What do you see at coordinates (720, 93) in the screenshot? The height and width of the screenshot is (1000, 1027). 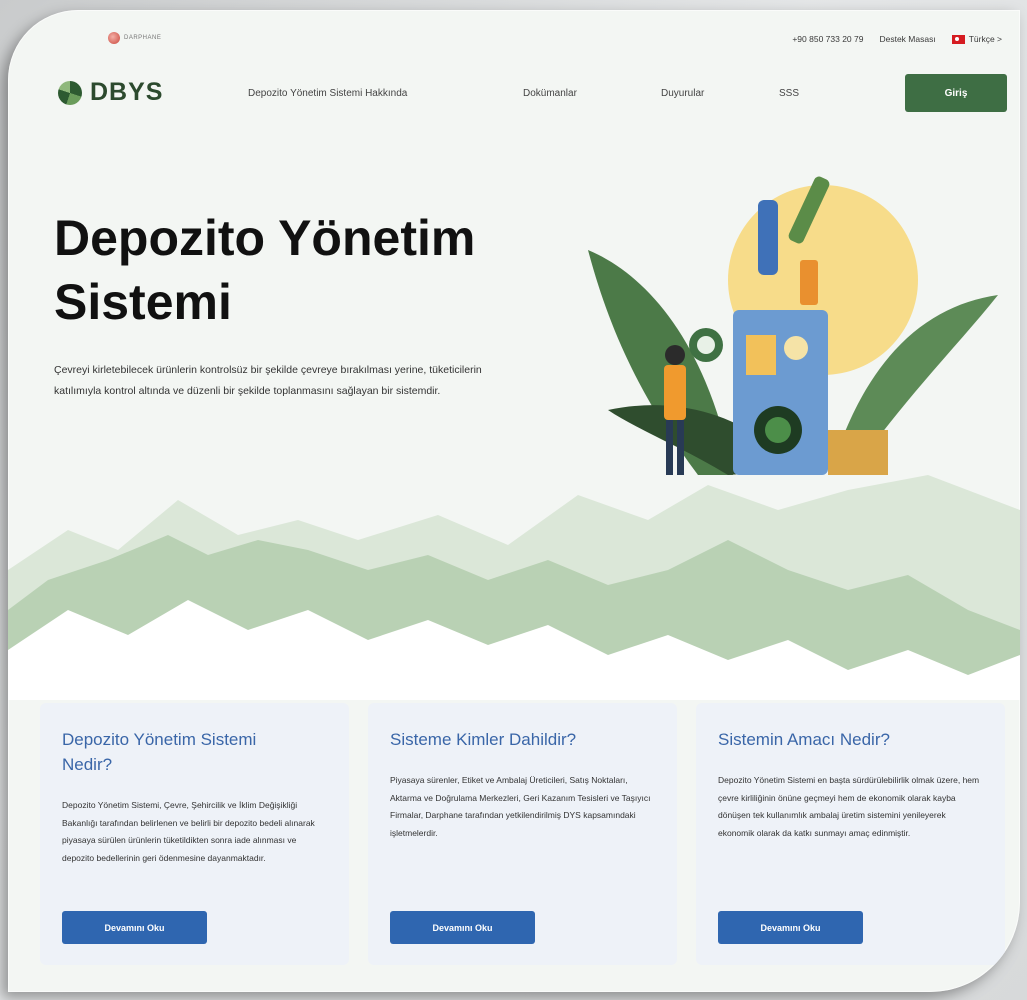 I see `nav-link-announcements: Duyurular` at bounding box center [720, 93].